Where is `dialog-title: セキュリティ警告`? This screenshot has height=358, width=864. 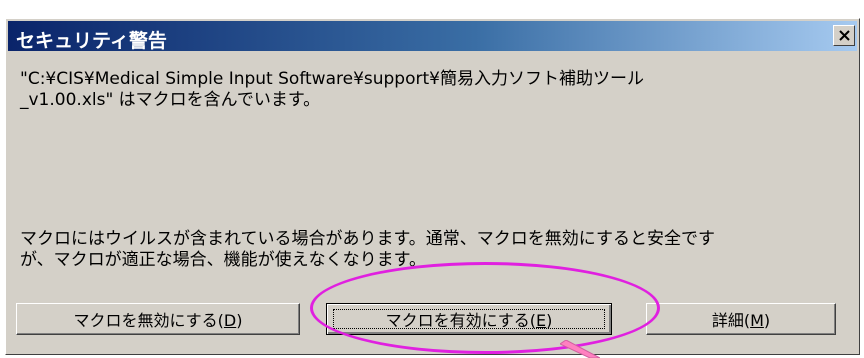
dialog-title: セキュリティ警告 is located at coordinates (91, 41).